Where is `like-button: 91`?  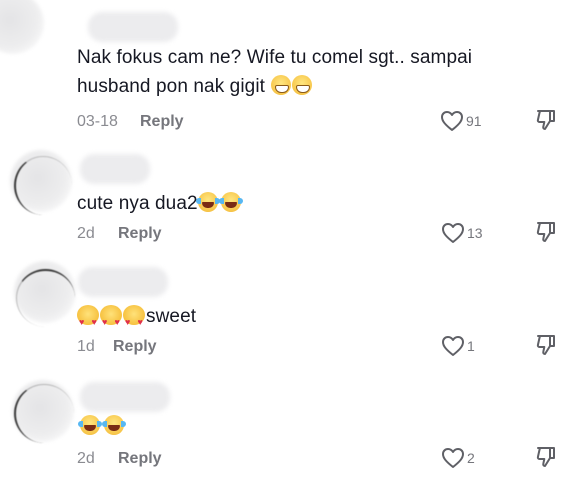 like-button: 91 is located at coordinates (461, 121).